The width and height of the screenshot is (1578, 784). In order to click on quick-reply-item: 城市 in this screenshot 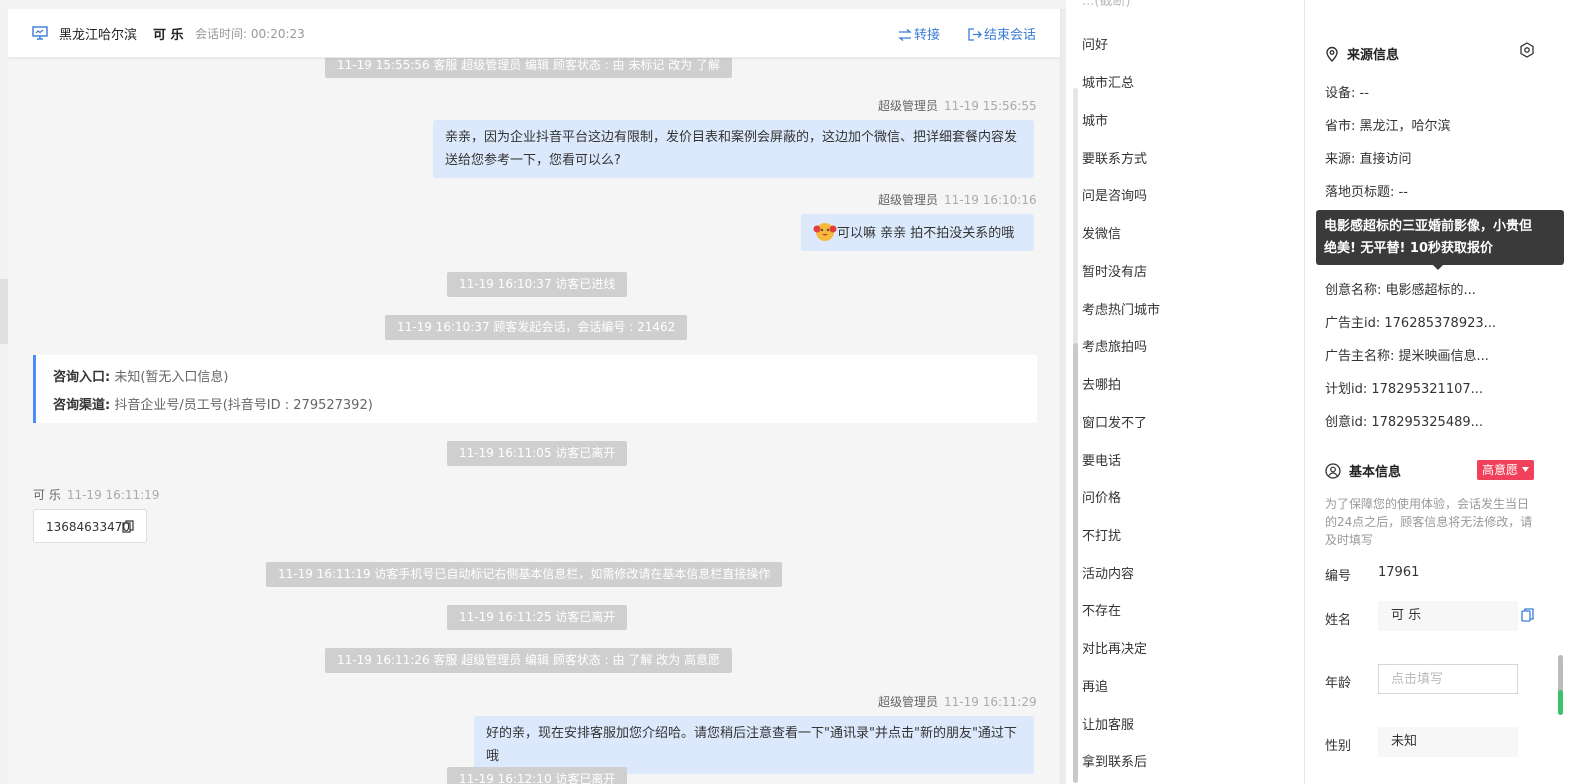, I will do `click(1095, 119)`.